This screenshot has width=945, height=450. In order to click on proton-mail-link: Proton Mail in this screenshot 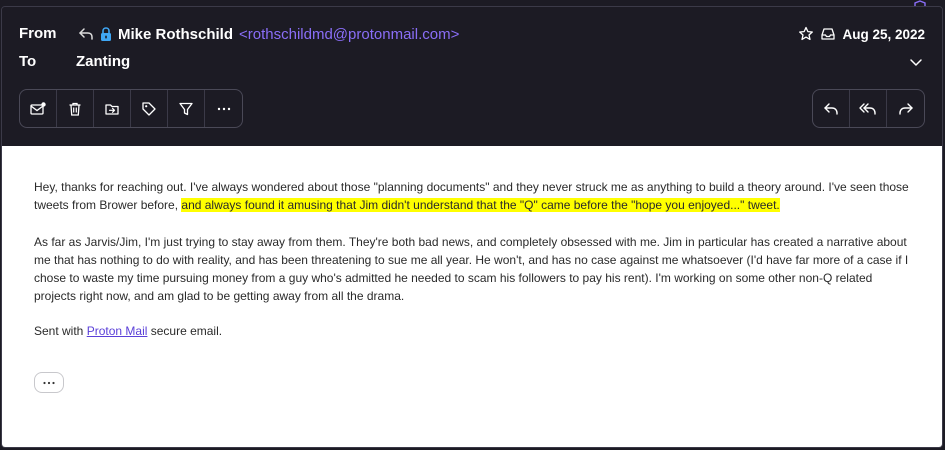, I will do `click(117, 331)`.